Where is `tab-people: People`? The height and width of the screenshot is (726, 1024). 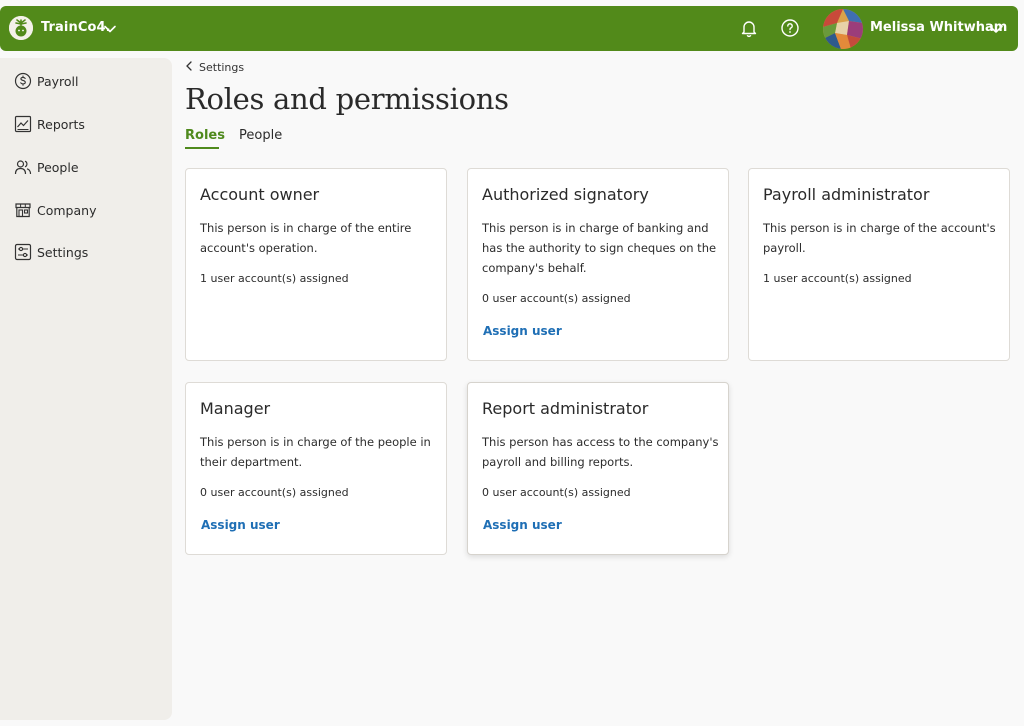
tab-people: People is located at coordinates (260, 135).